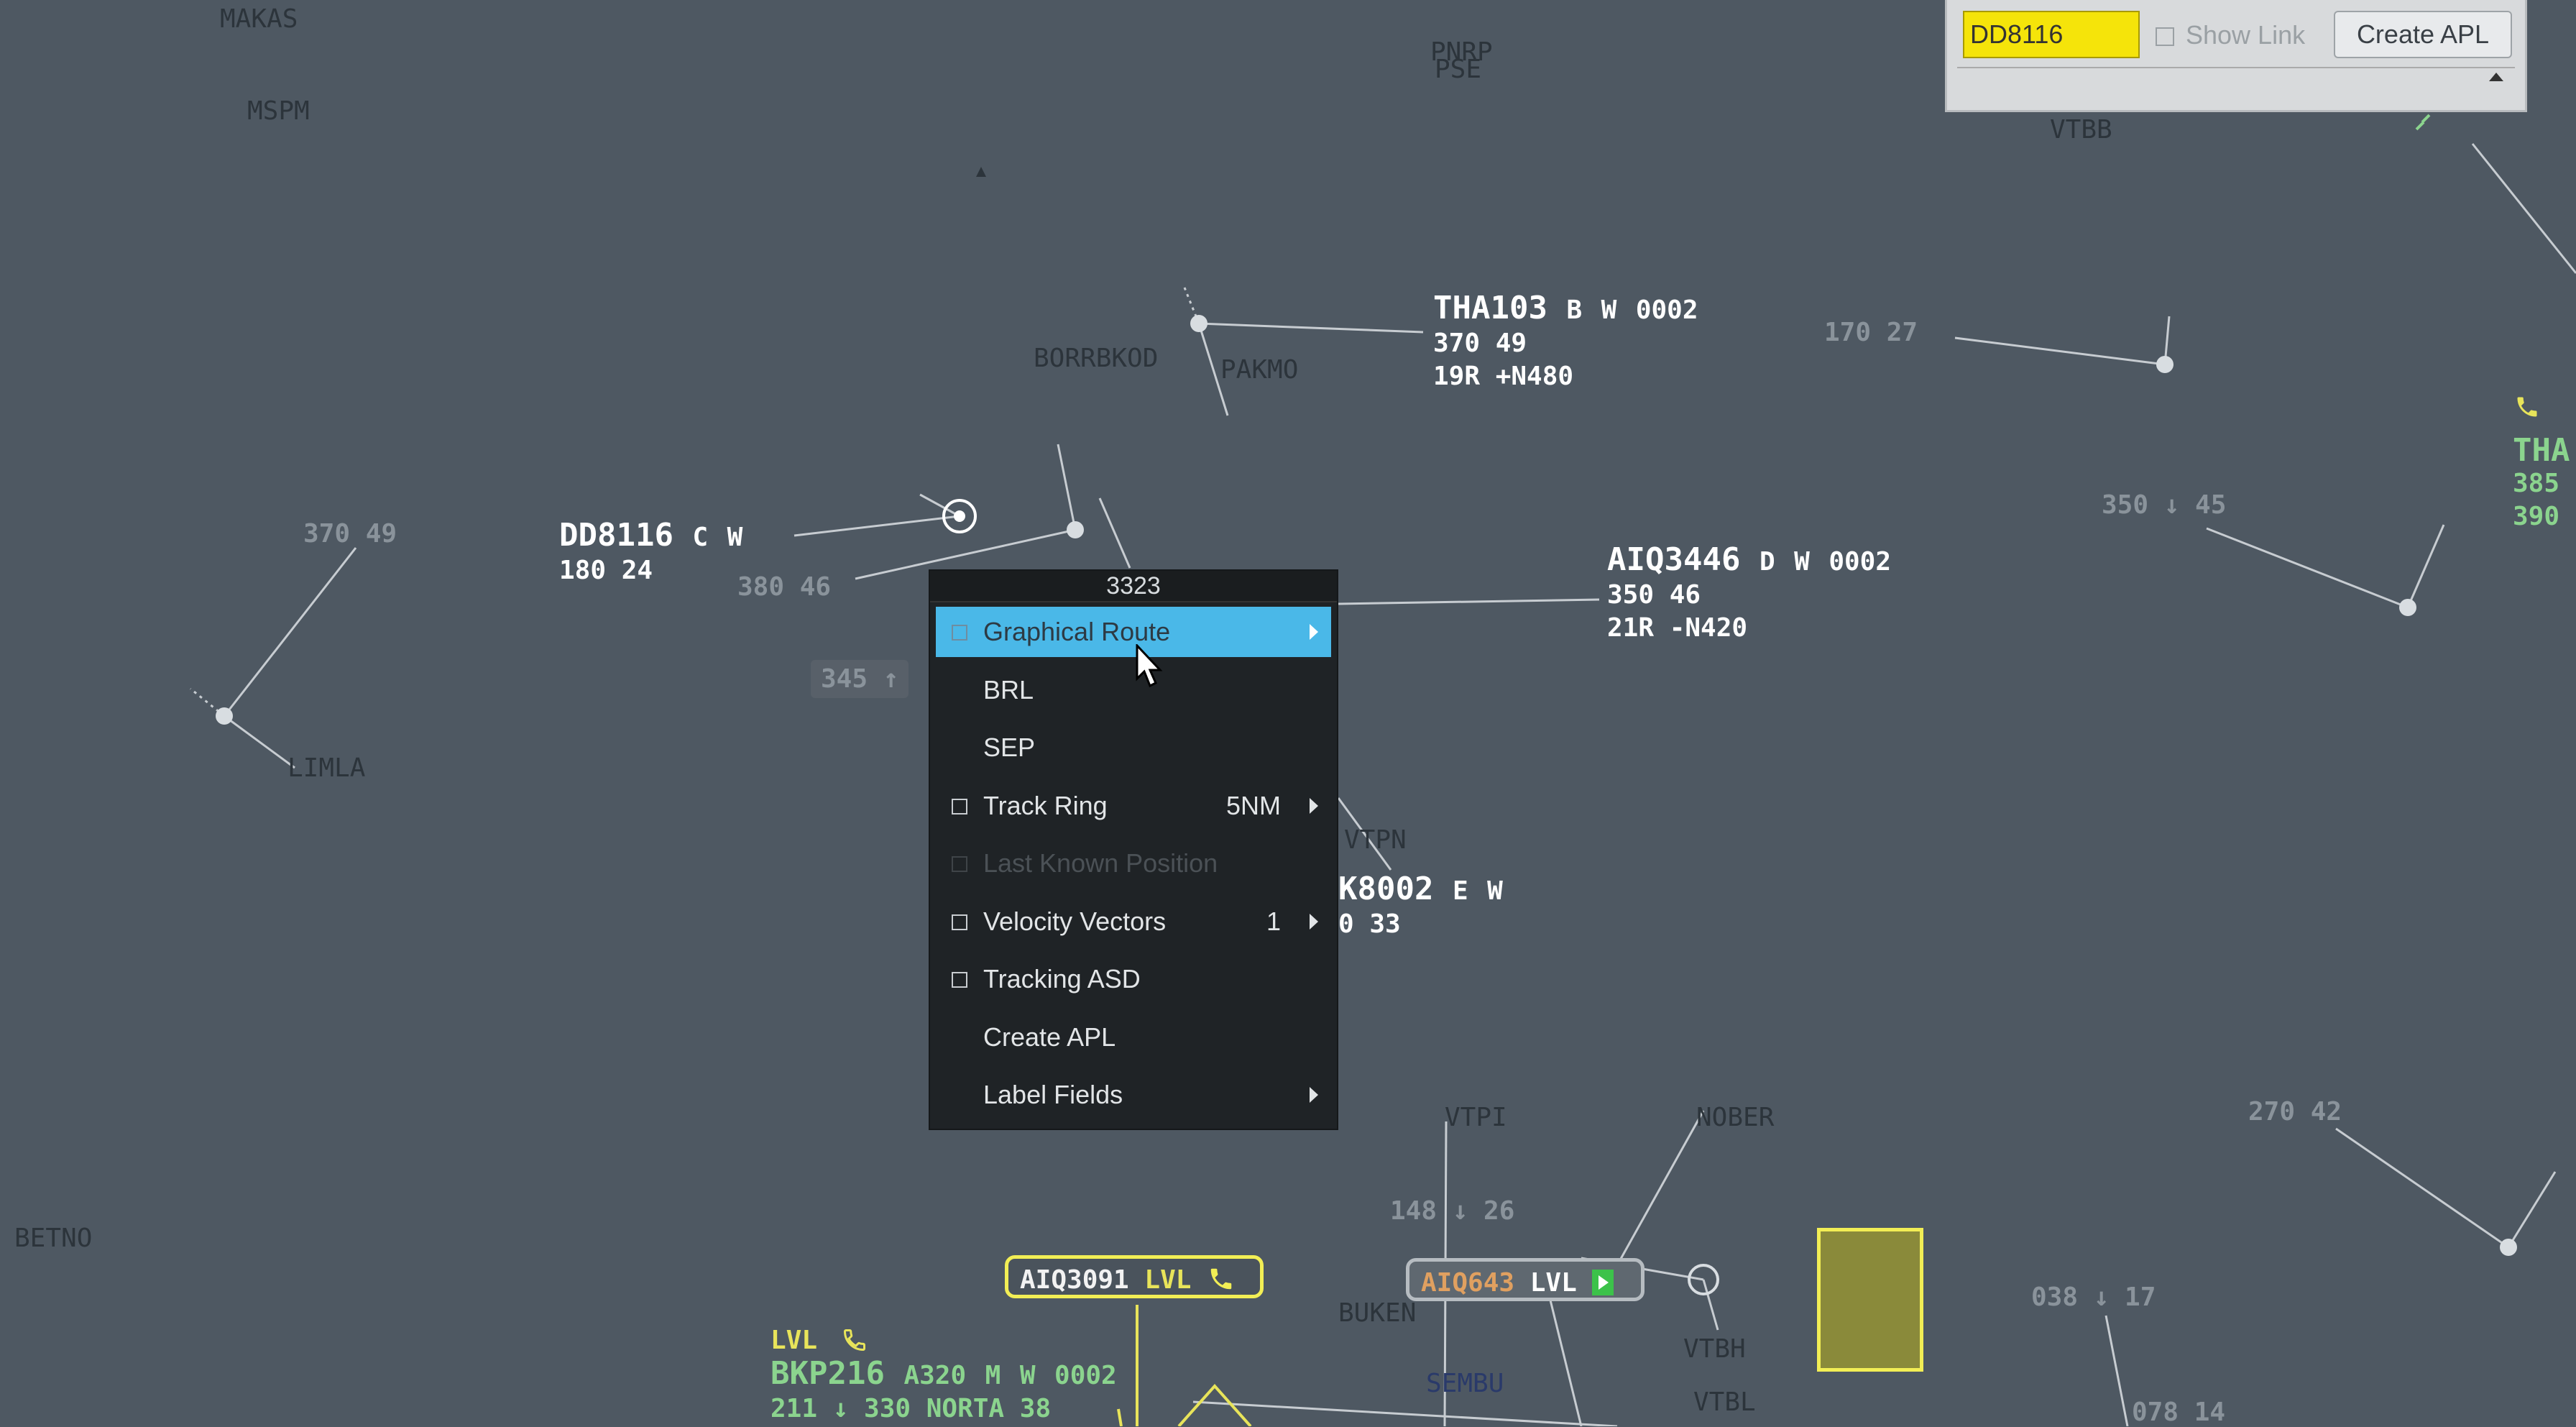 This screenshot has width=2576, height=1427. I want to click on waypoint-vtbh: VTBH, so click(1714, 1349).